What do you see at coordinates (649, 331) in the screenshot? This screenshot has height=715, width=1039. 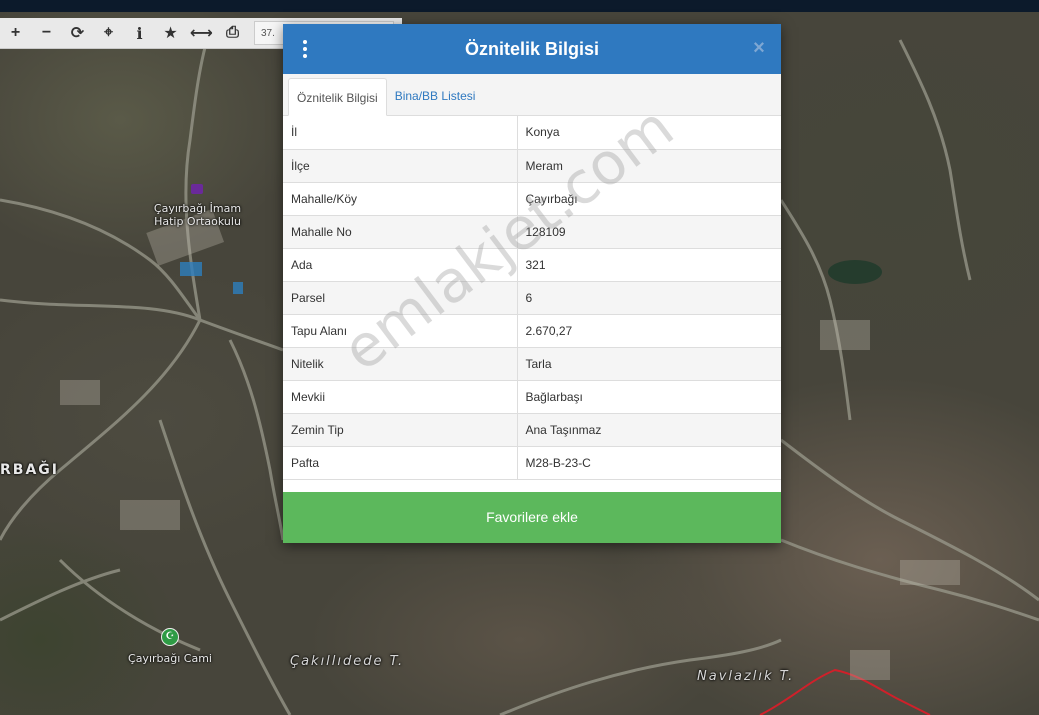 I see `attribute-value: 2.670,27` at bounding box center [649, 331].